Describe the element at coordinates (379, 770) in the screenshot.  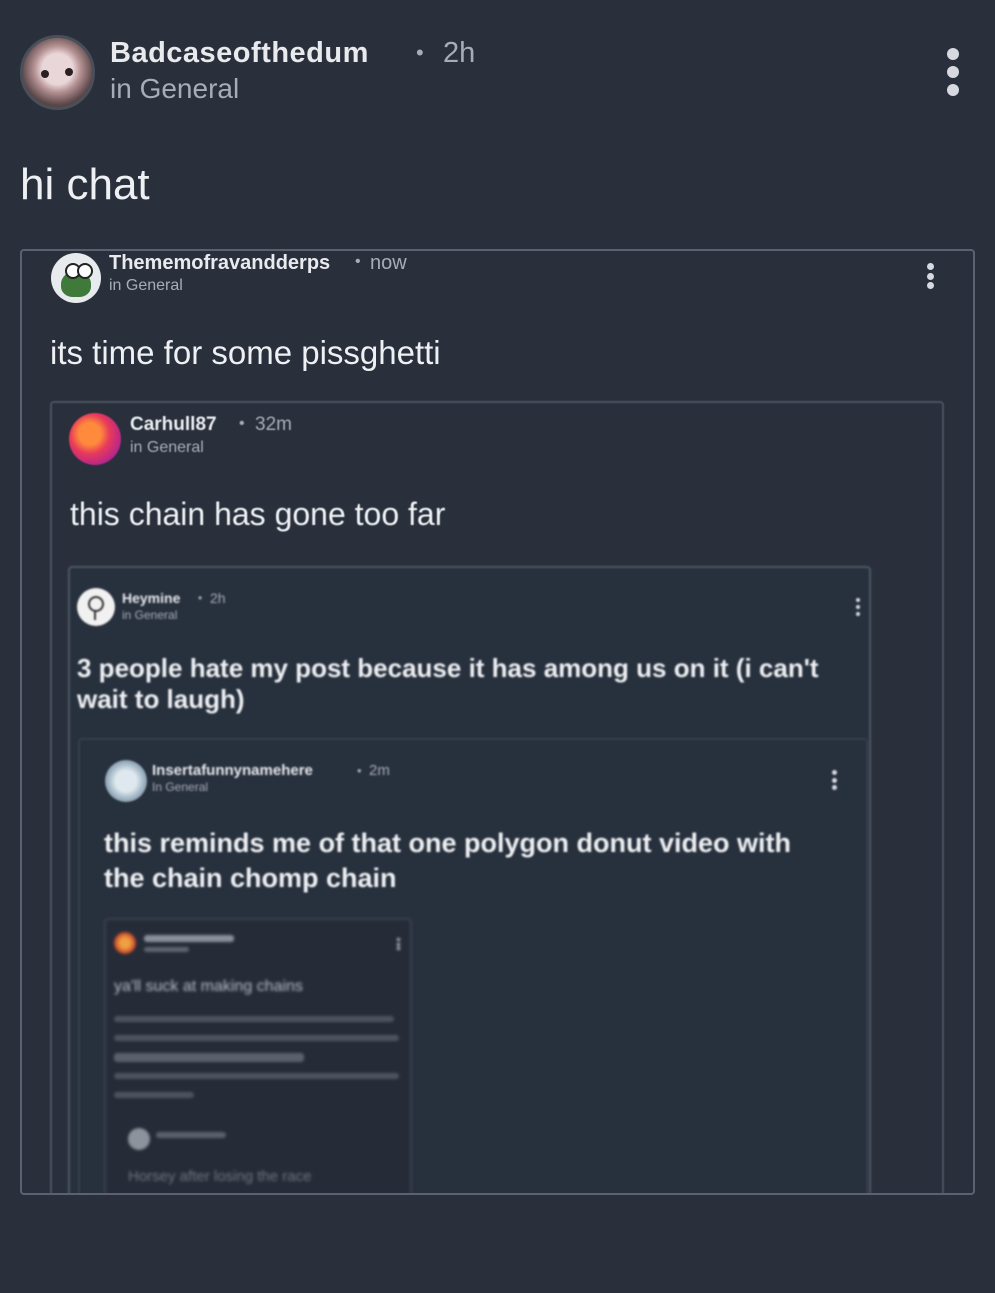
I see `quote4-timestamp: 2m` at that location.